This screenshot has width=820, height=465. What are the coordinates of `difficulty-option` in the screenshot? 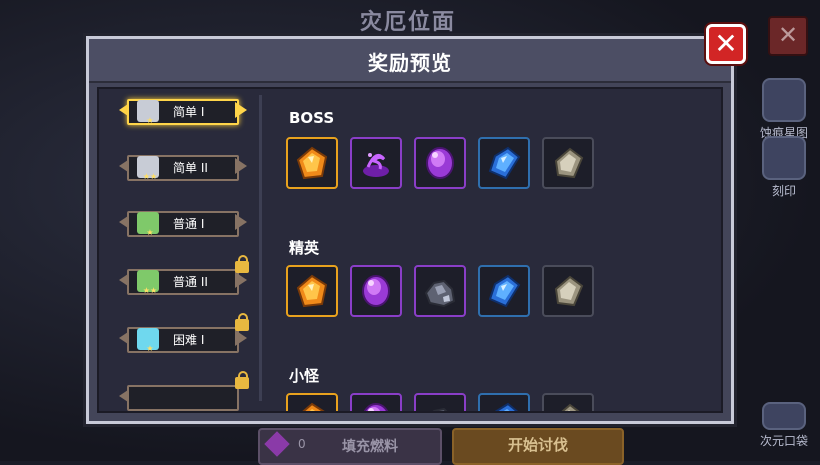 It's located at (183, 391).